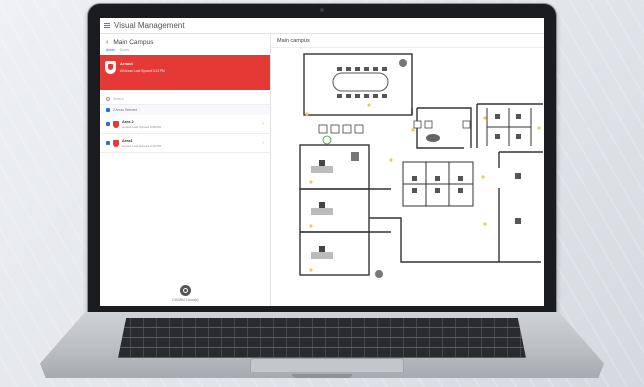  What do you see at coordinates (327, 140) in the screenshot?
I see `lock-icon` at bounding box center [327, 140].